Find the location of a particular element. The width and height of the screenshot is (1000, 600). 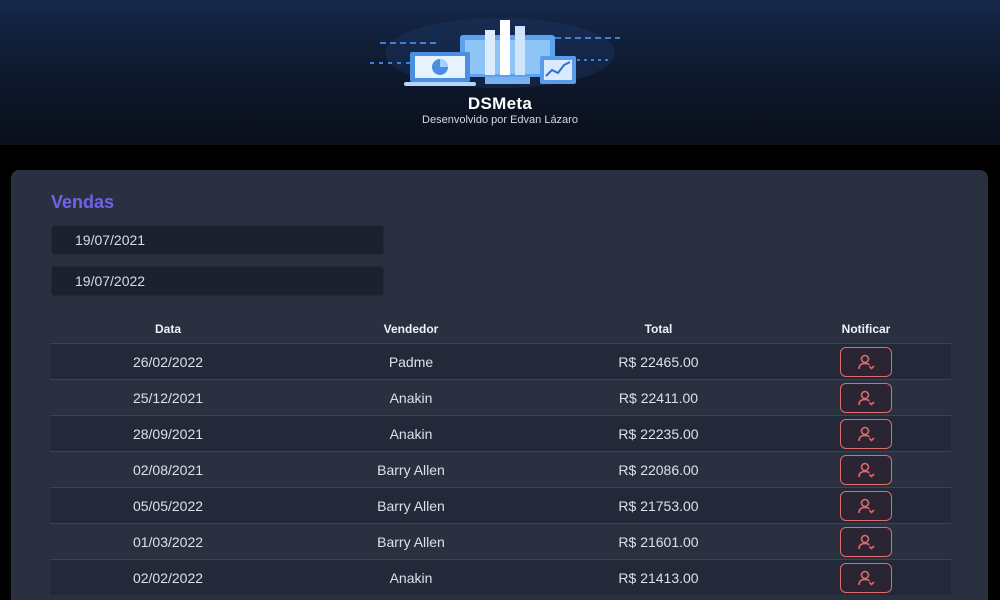

sale-date: 02/08/2021 is located at coordinates (168, 469).